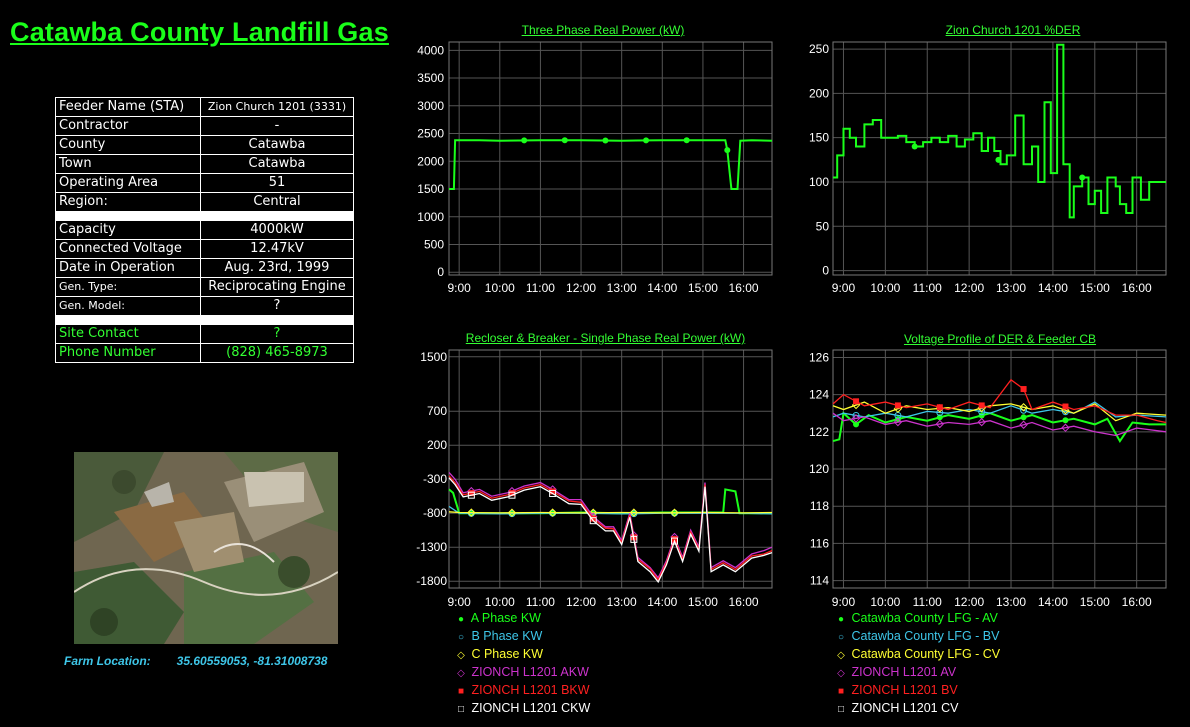 The width and height of the screenshot is (1190, 727). What do you see at coordinates (435, 513) in the screenshot?
I see `y-tick-label: -800` at bounding box center [435, 513].